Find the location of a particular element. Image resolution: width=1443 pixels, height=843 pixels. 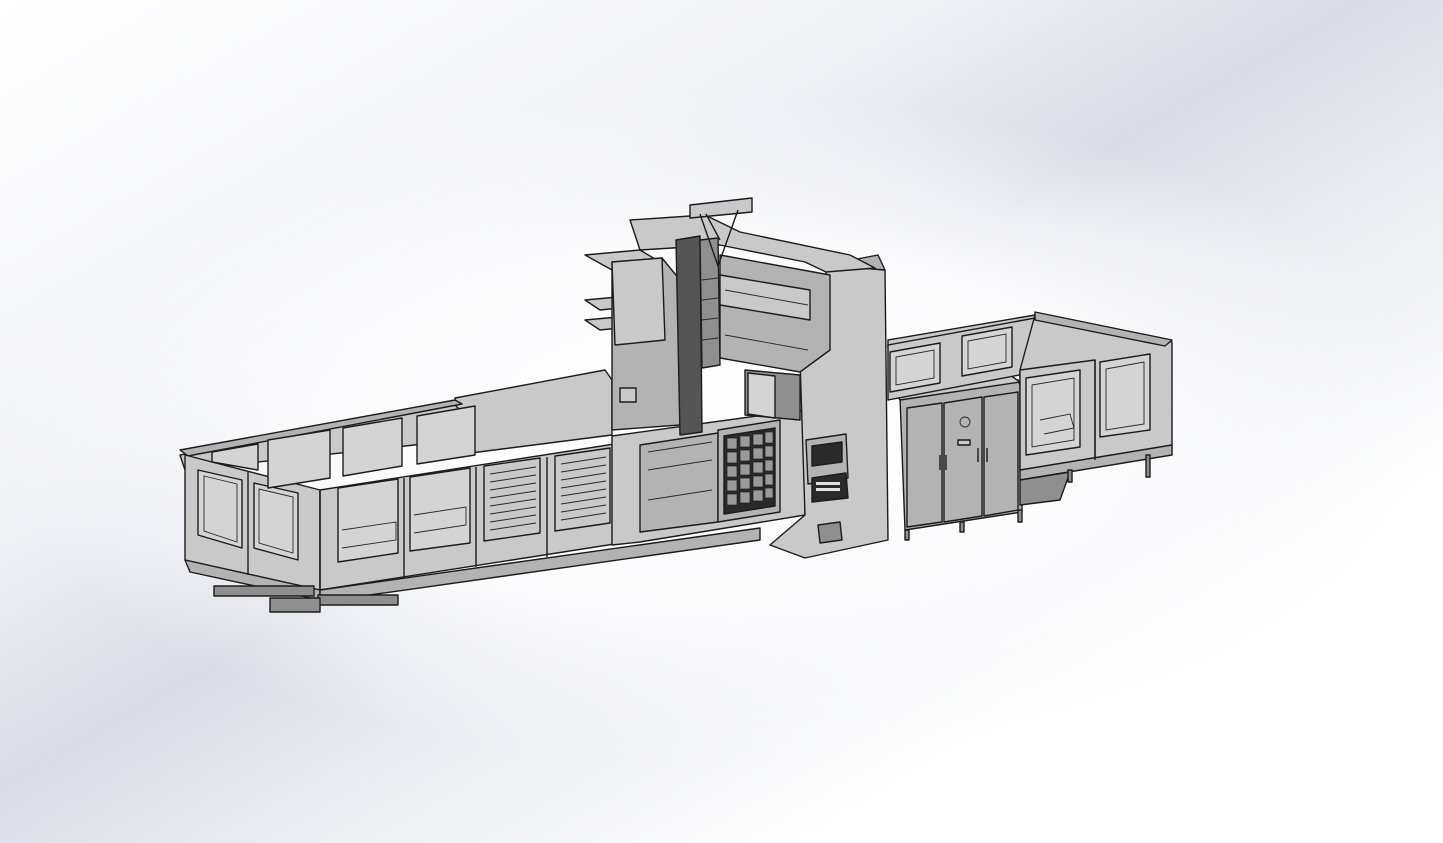

grid-window is located at coordinates (749, 471).